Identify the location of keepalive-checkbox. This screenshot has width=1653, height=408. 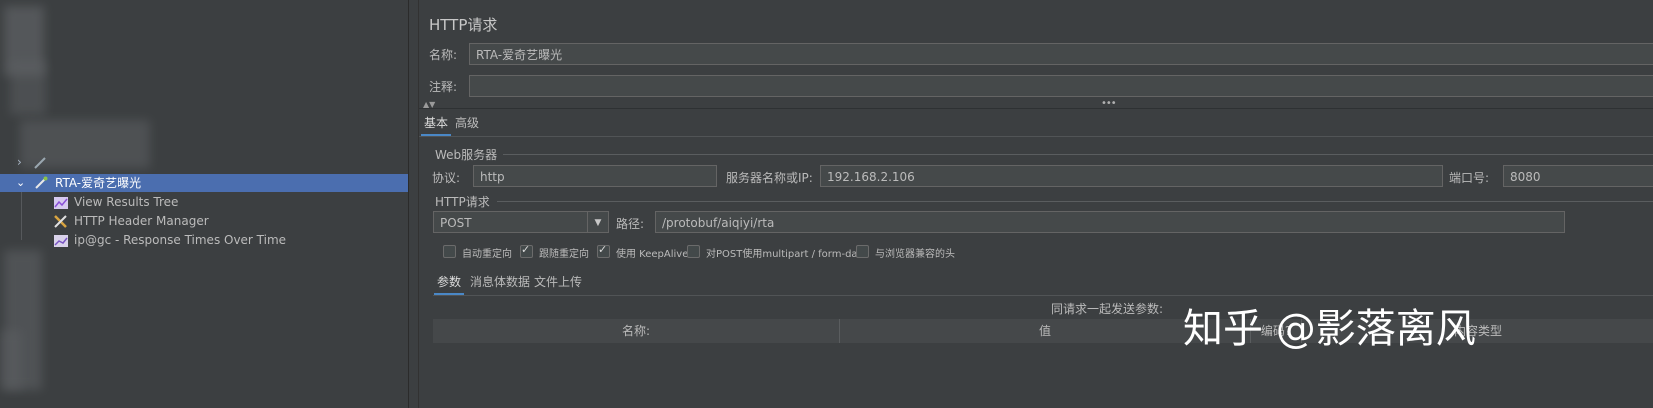
(603, 250).